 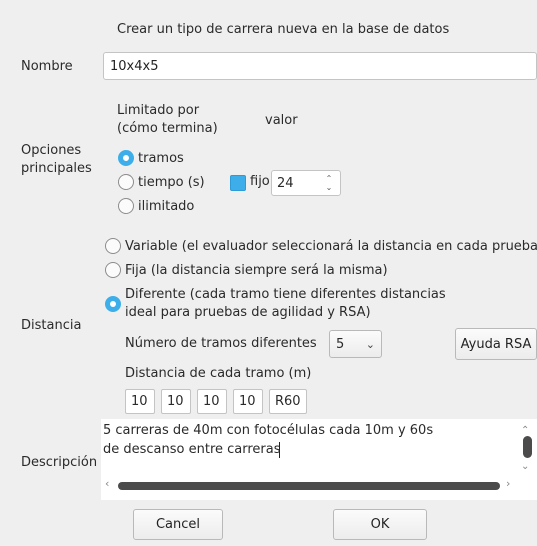 What do you see at coordinates (527, 447) in the screenshot?
I see `vertical-scrollbar-thumb` at bounding box center [527, 447].